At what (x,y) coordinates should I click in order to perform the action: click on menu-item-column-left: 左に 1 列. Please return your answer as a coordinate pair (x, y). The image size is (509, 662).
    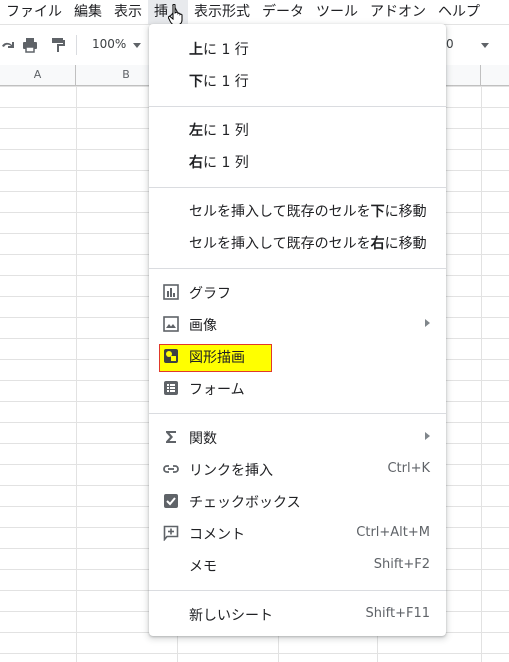
    Looking at the image, I should click on (297, 129).